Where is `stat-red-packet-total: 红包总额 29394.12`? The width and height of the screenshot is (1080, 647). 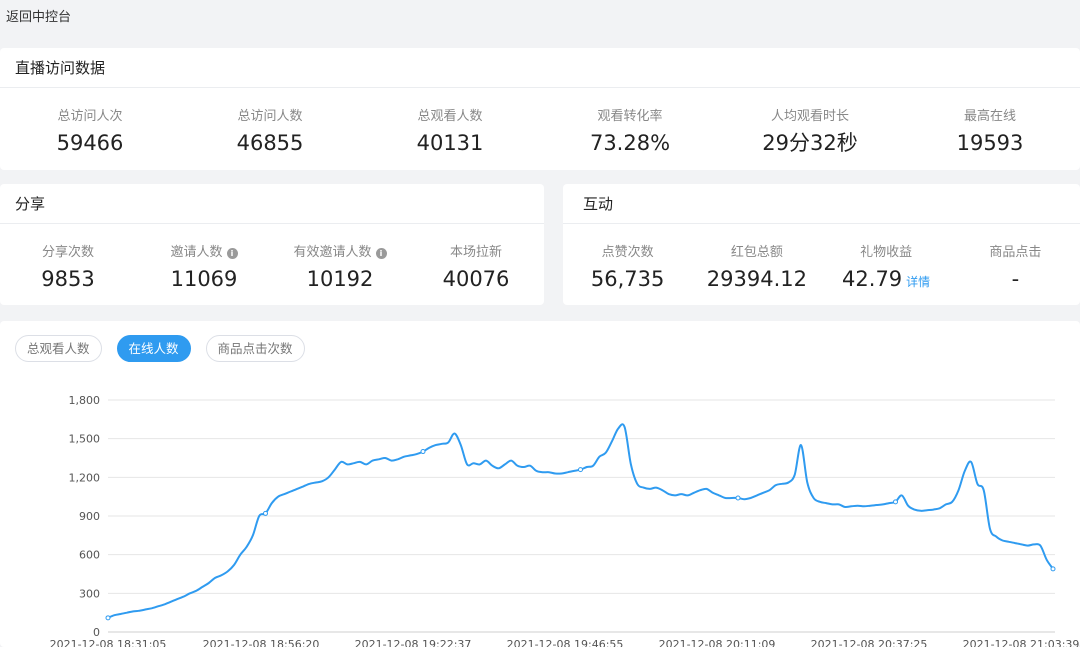 stat-red-packet-total: 红包总额 29394.12 is located at coordinates (756, 268).